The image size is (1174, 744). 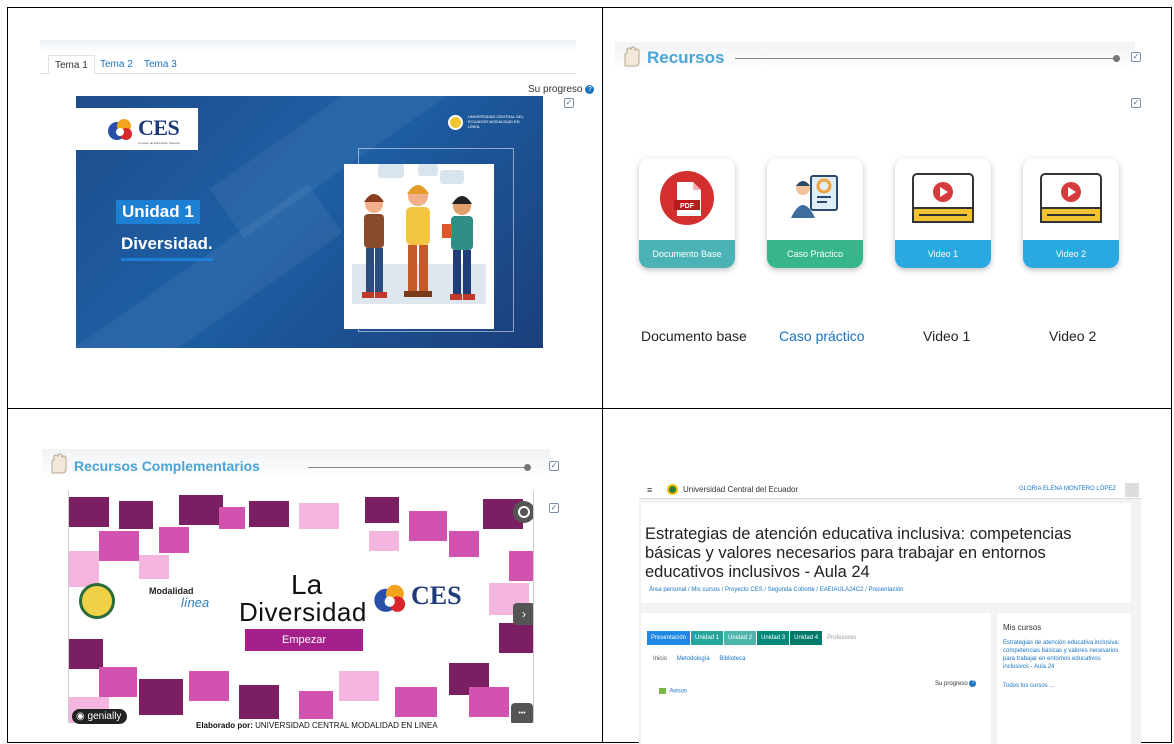 I want to click on sub-tabs: Inicio Metodología Biblioteca, so click(x=703, y=659).